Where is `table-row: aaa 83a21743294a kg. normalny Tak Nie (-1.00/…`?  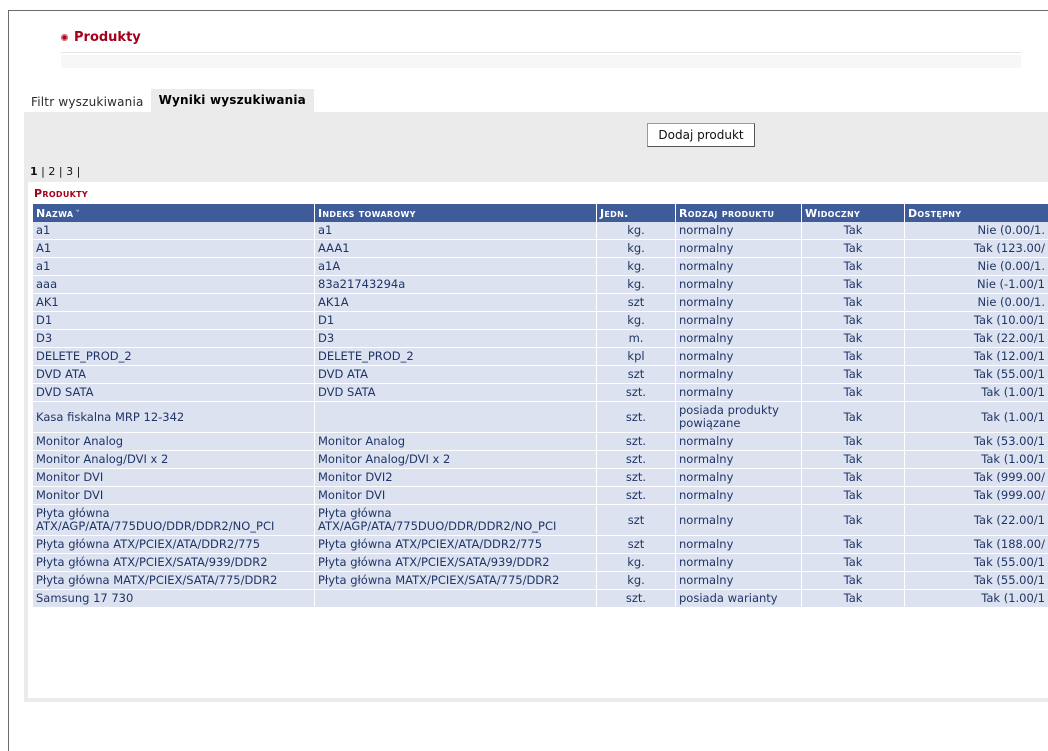 table-row: aaa 83a21743294a kg. normalny Tak Nie (-1.00/… is located at coordinates (540, 285).